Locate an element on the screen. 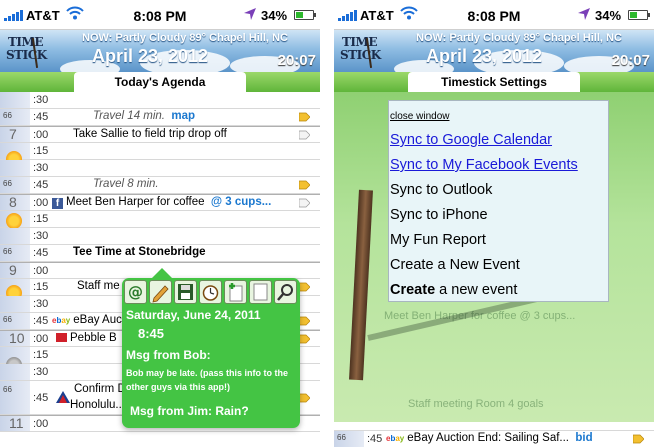 This screenshot has width=654, height=447. event-title: Take Sallie to field trip drop off is located at coordinates (150, 134).